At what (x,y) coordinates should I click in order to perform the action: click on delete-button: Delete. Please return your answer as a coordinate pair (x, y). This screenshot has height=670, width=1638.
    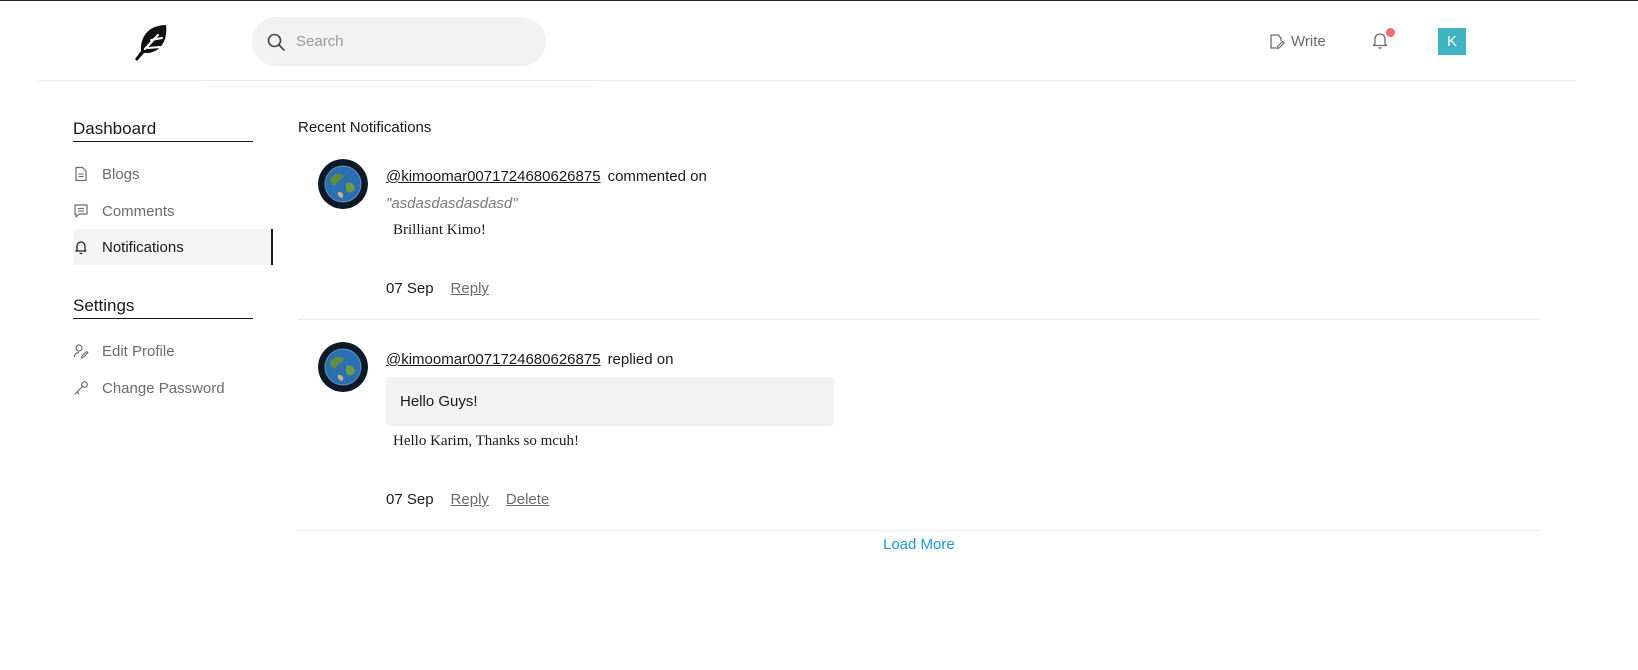
    Looking at the image, I should click on (527, 499).